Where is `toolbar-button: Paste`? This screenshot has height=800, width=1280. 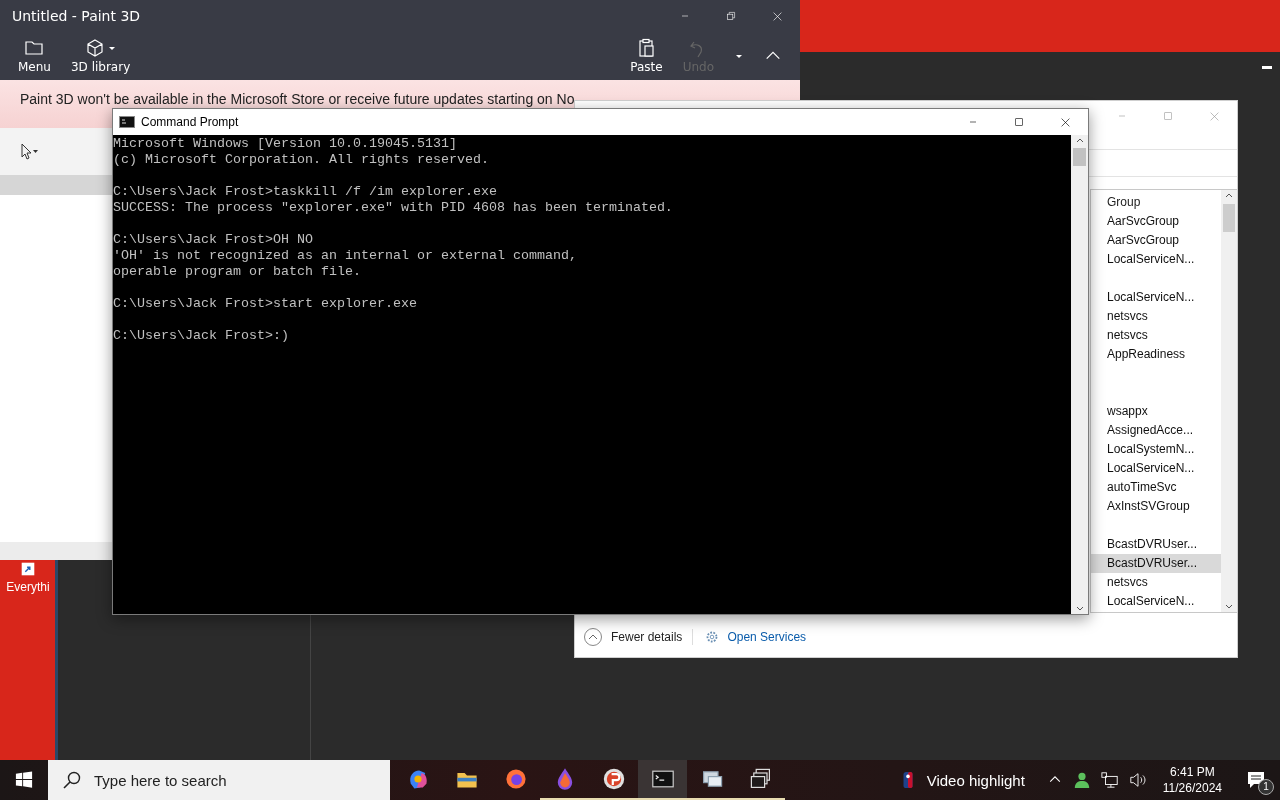 toolbar-button: Paste is located at coordinates (646, 56).